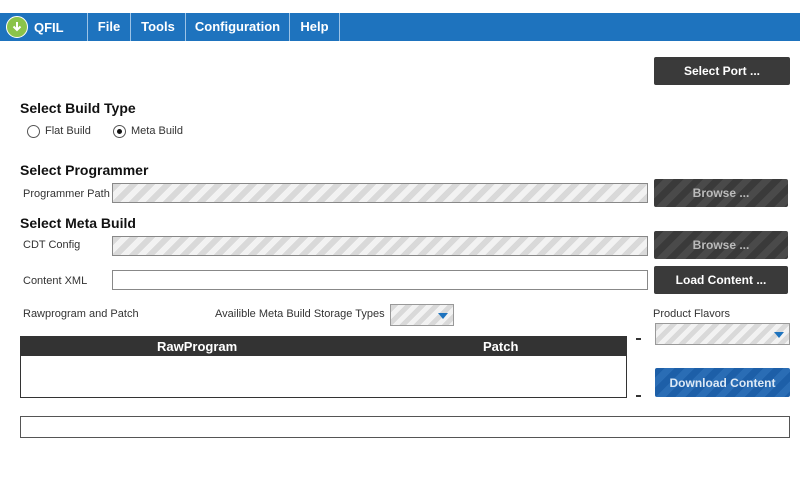  Describe the element at coordinates (323, 367) in the screenshot. I see `rawprogram-table: RawProgram Patch` at that location.